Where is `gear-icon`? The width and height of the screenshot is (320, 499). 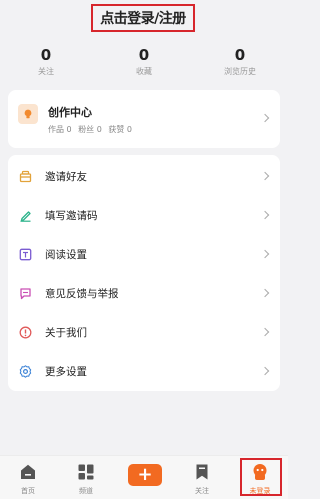
gear-icon is located at coordinates (25, 371).